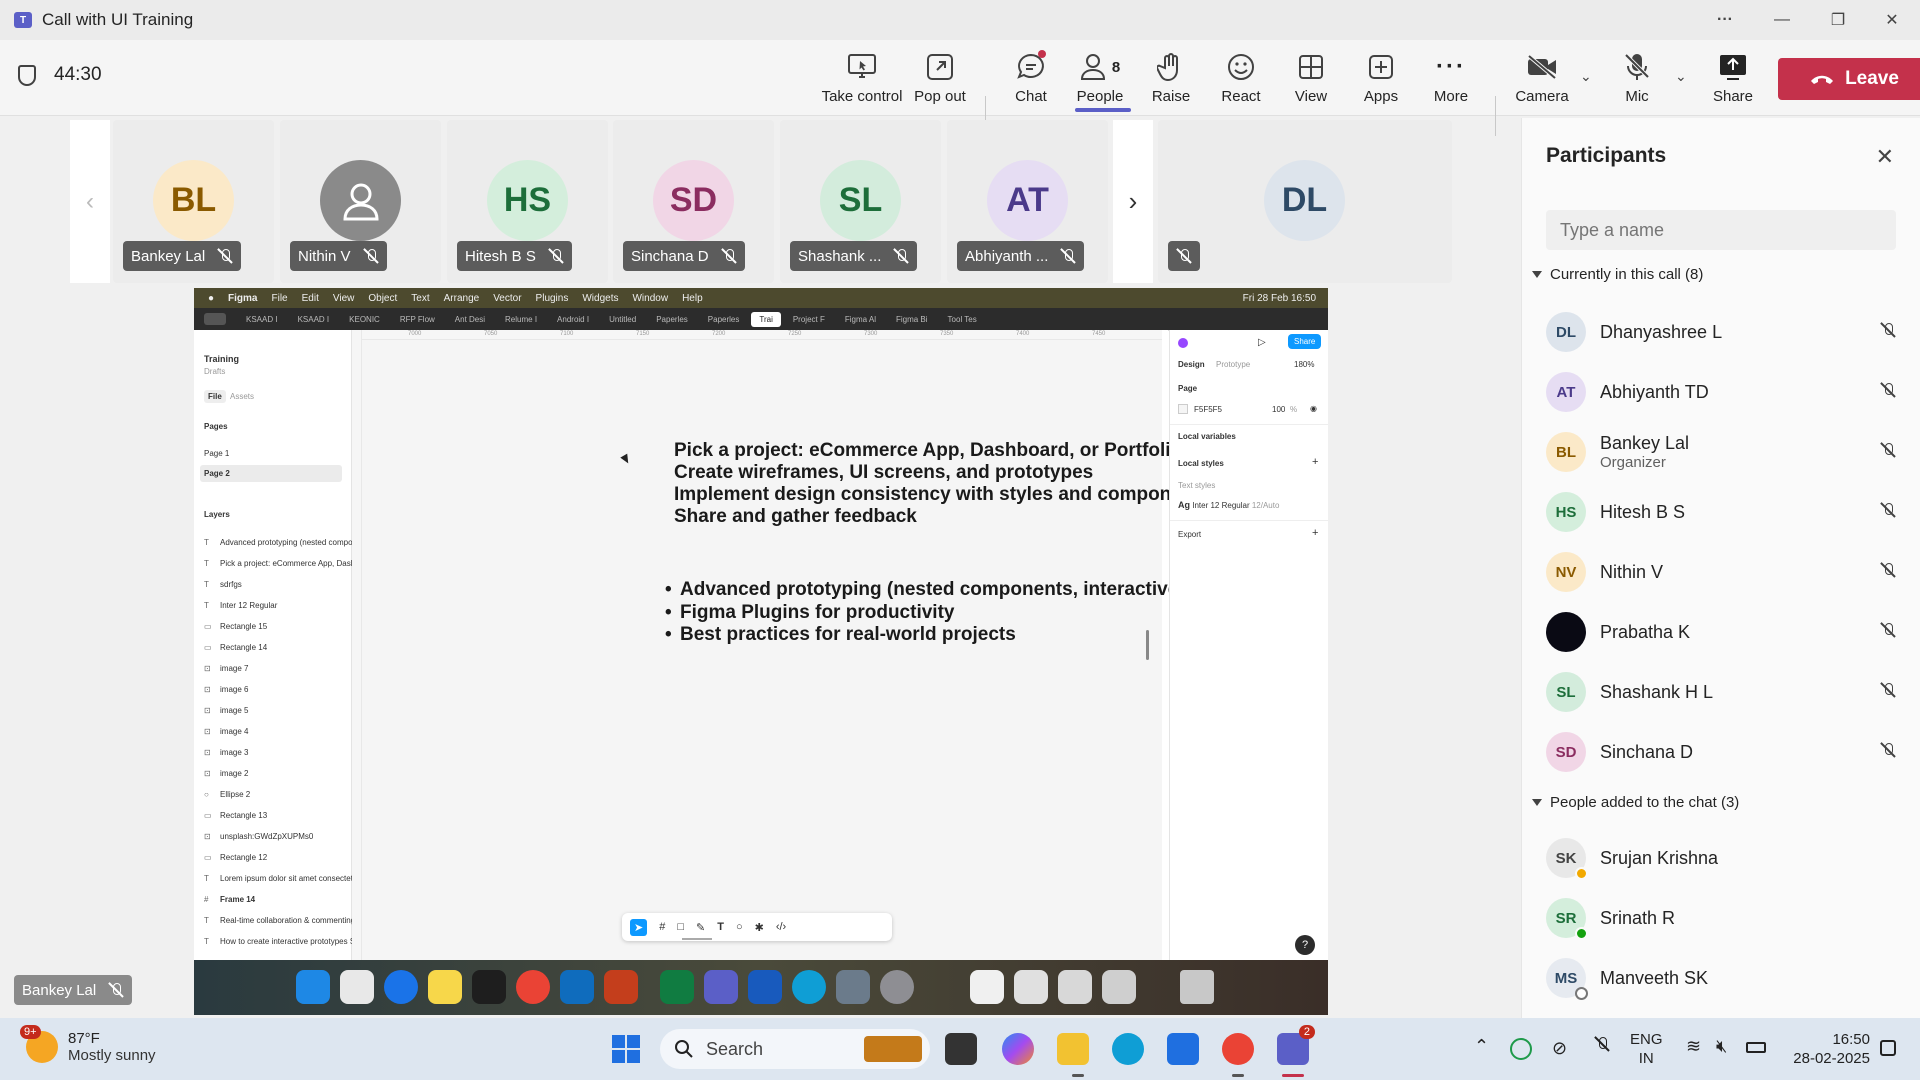  Describe the element at coordinates (860, 319) in the screenshot. I see `figma-tab: Figma Al` at that location.